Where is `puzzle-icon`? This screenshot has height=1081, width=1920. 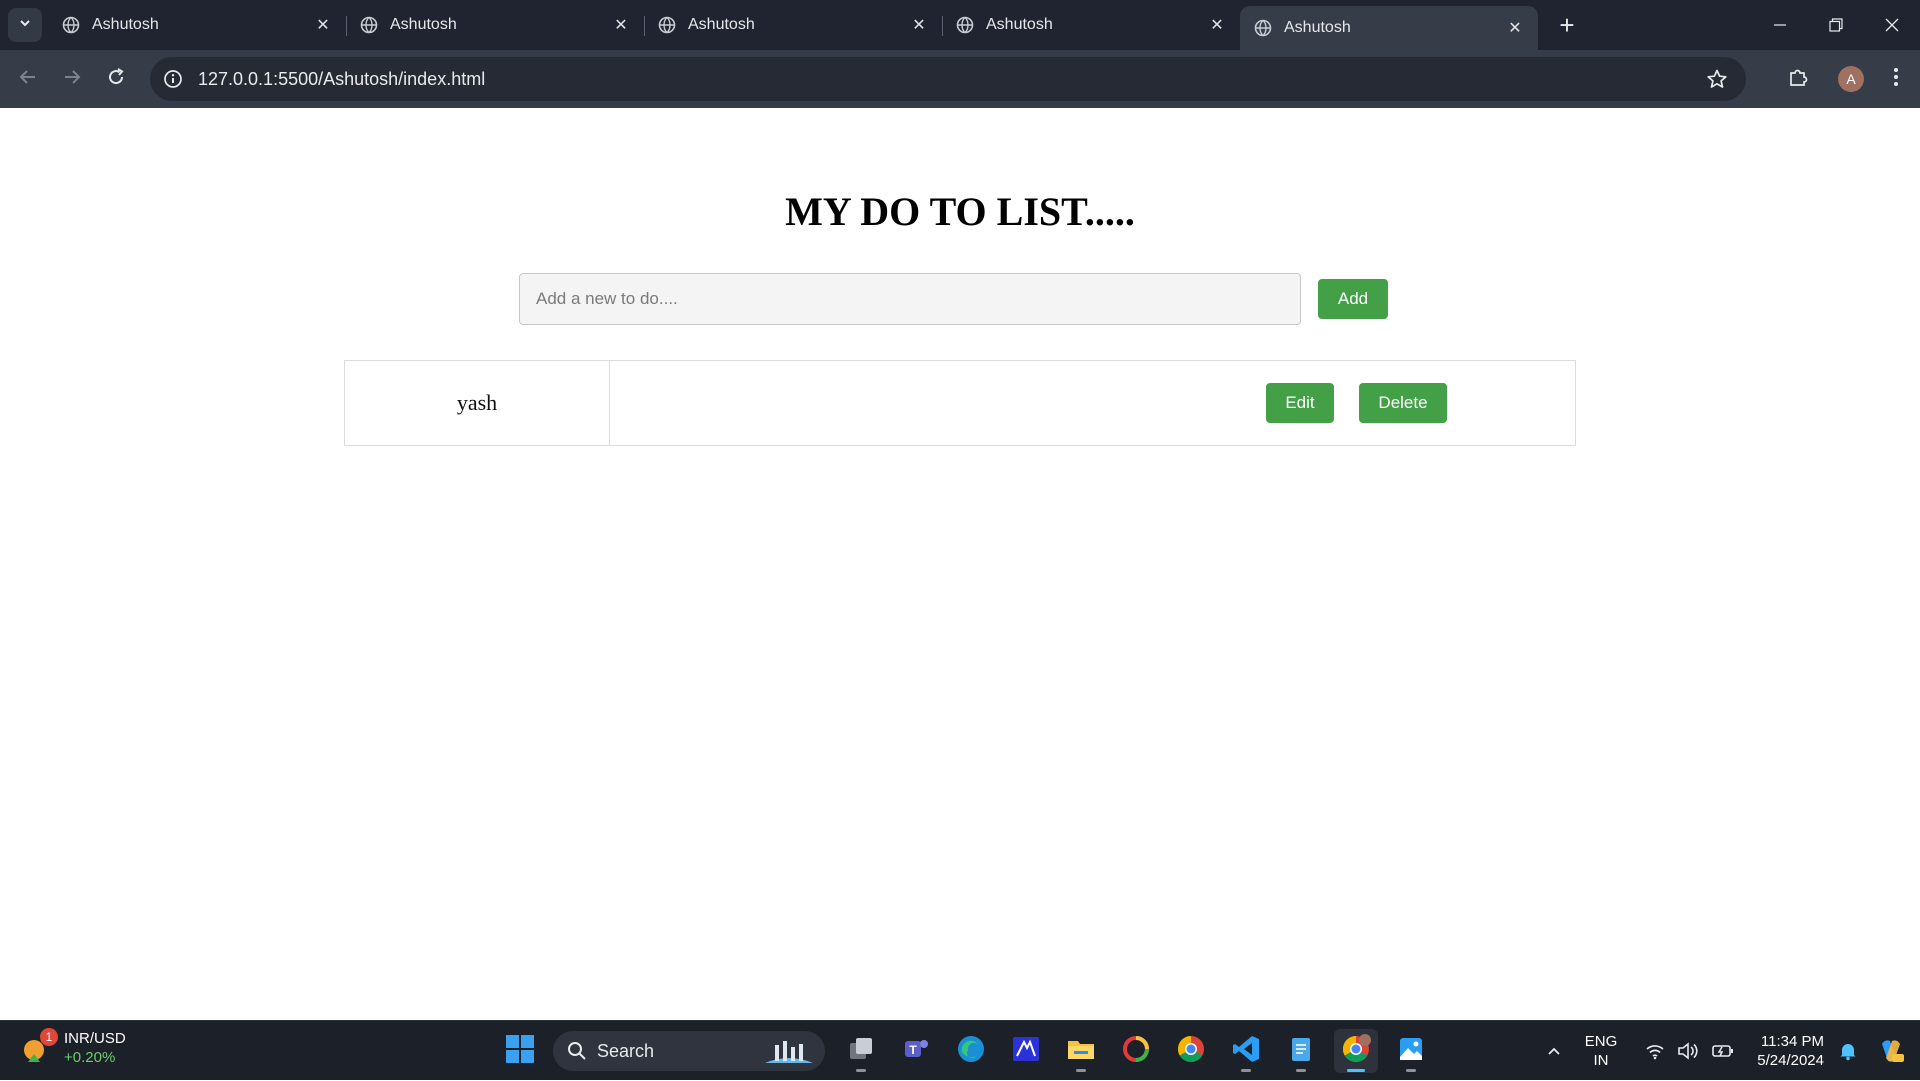 puzzle-icon is located at coordinates (1798, 79).